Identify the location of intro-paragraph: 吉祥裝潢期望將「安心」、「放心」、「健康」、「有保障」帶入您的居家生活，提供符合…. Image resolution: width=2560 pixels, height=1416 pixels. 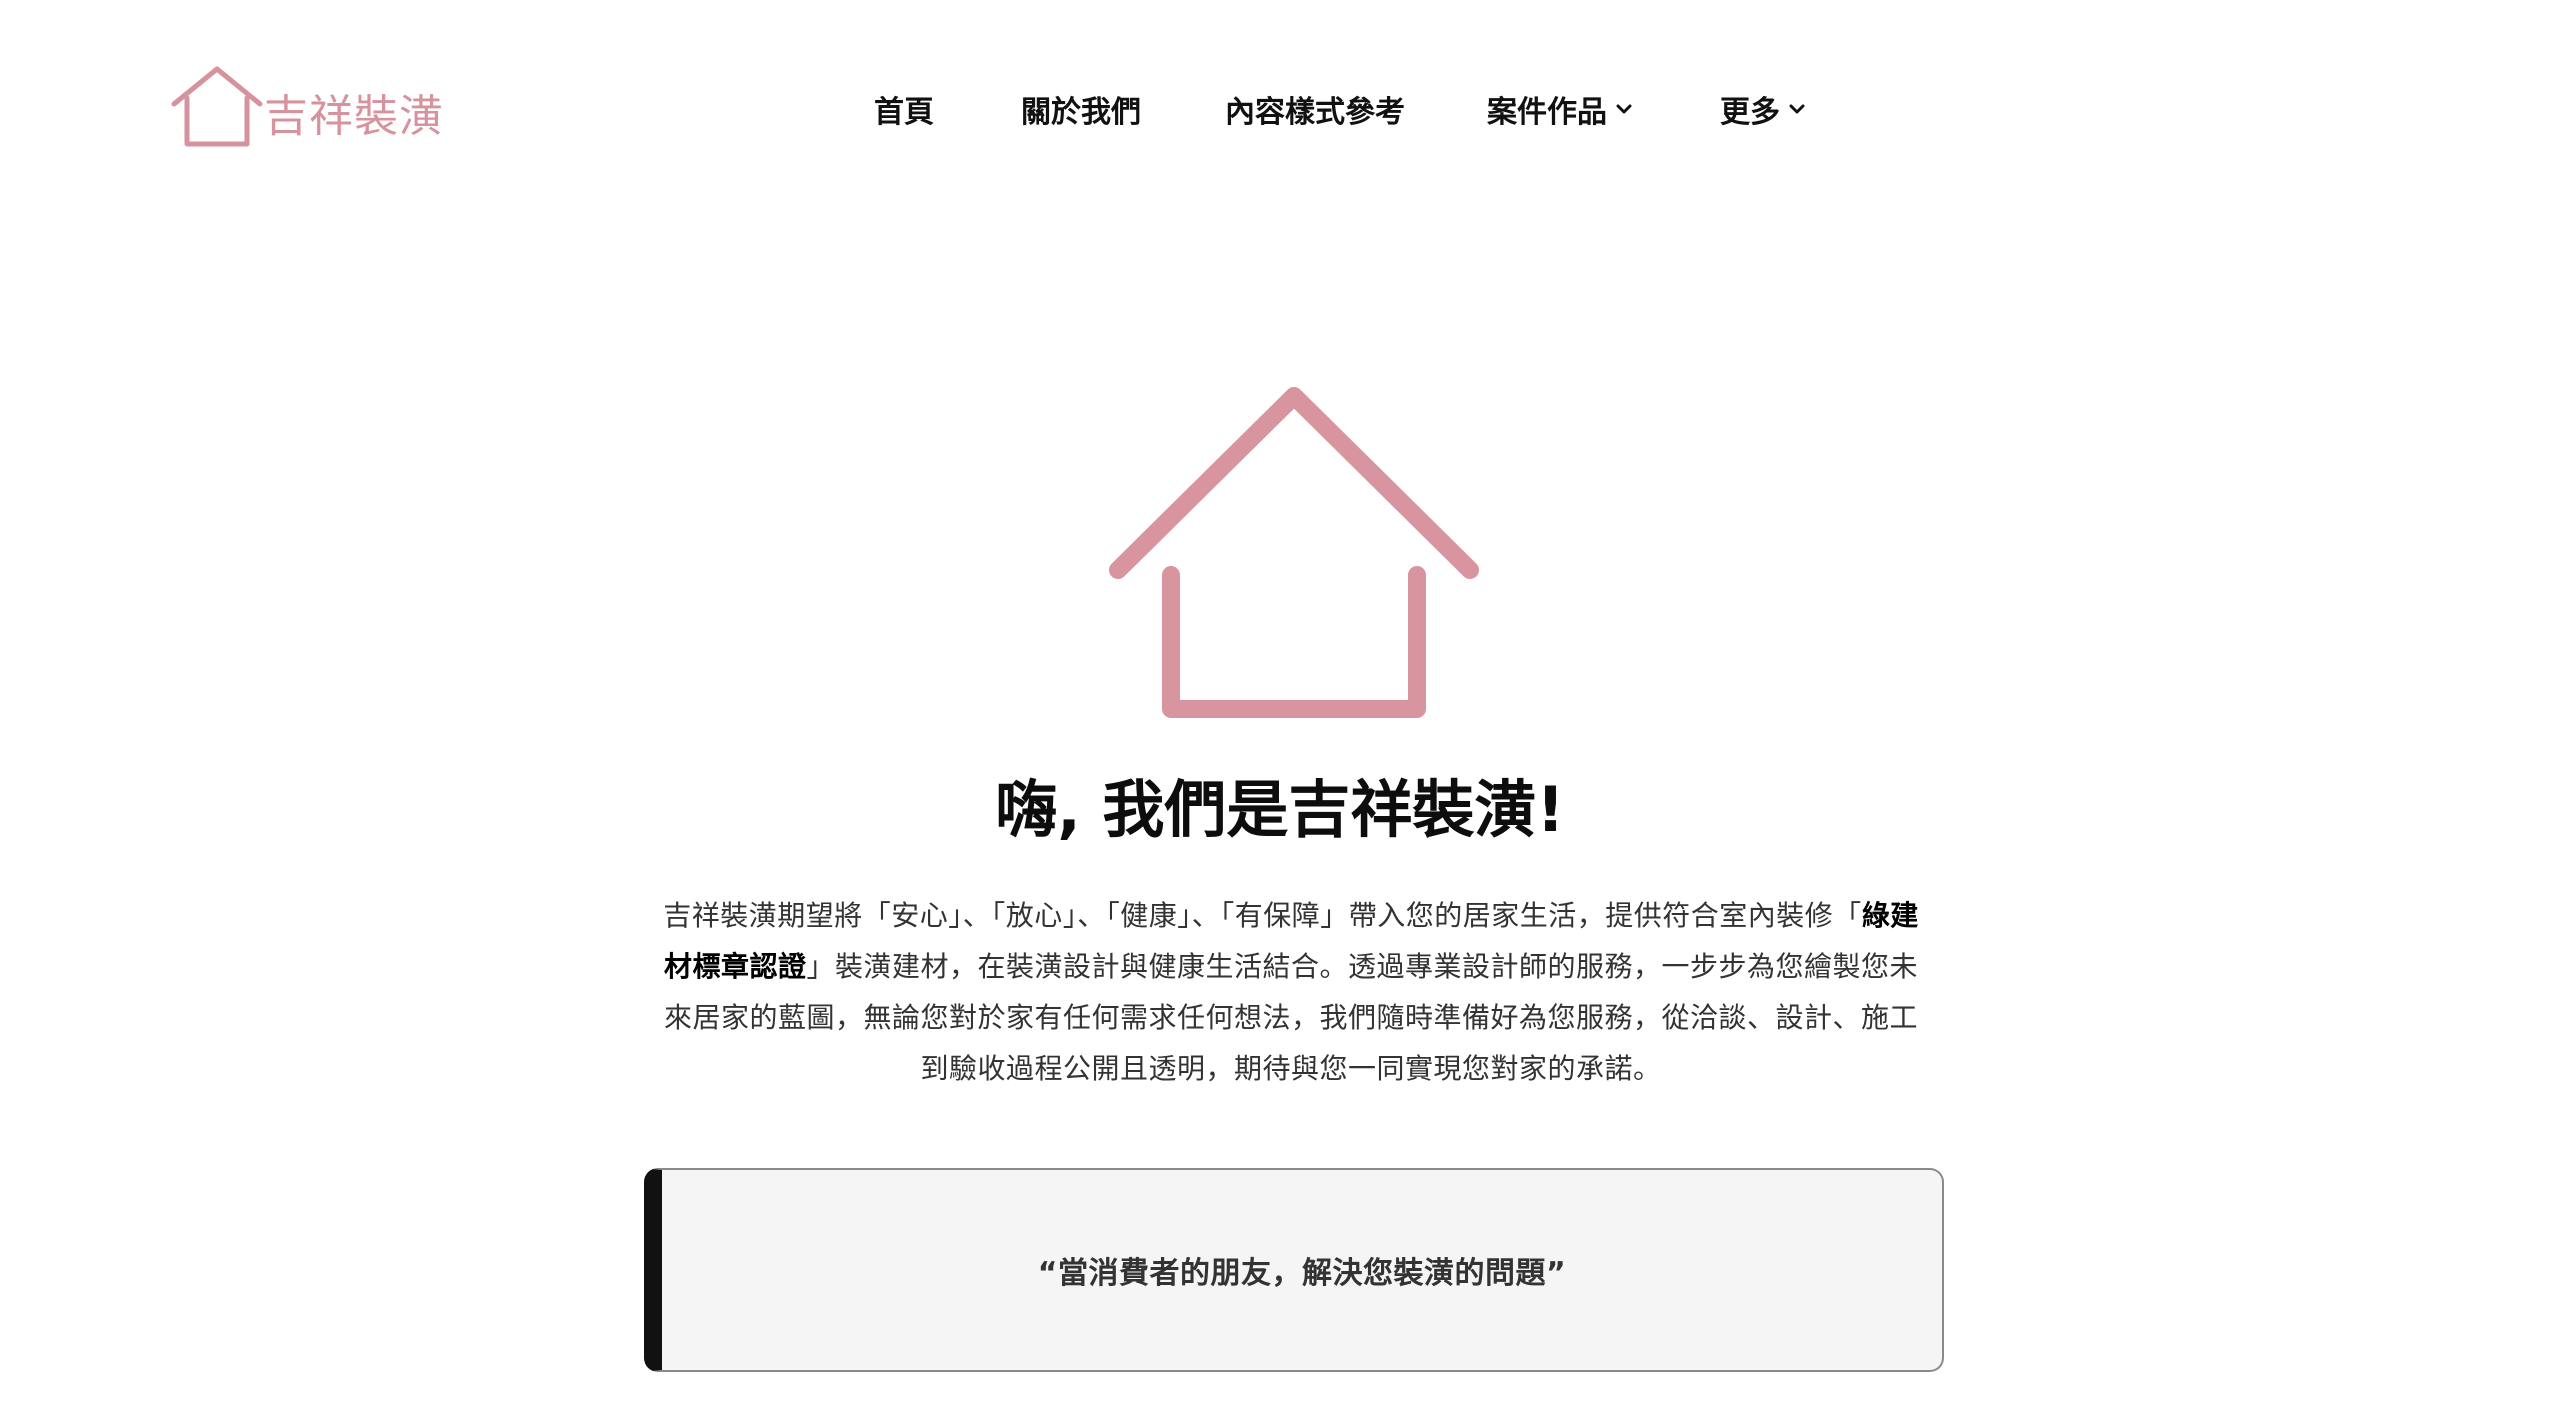
(1291, 992).